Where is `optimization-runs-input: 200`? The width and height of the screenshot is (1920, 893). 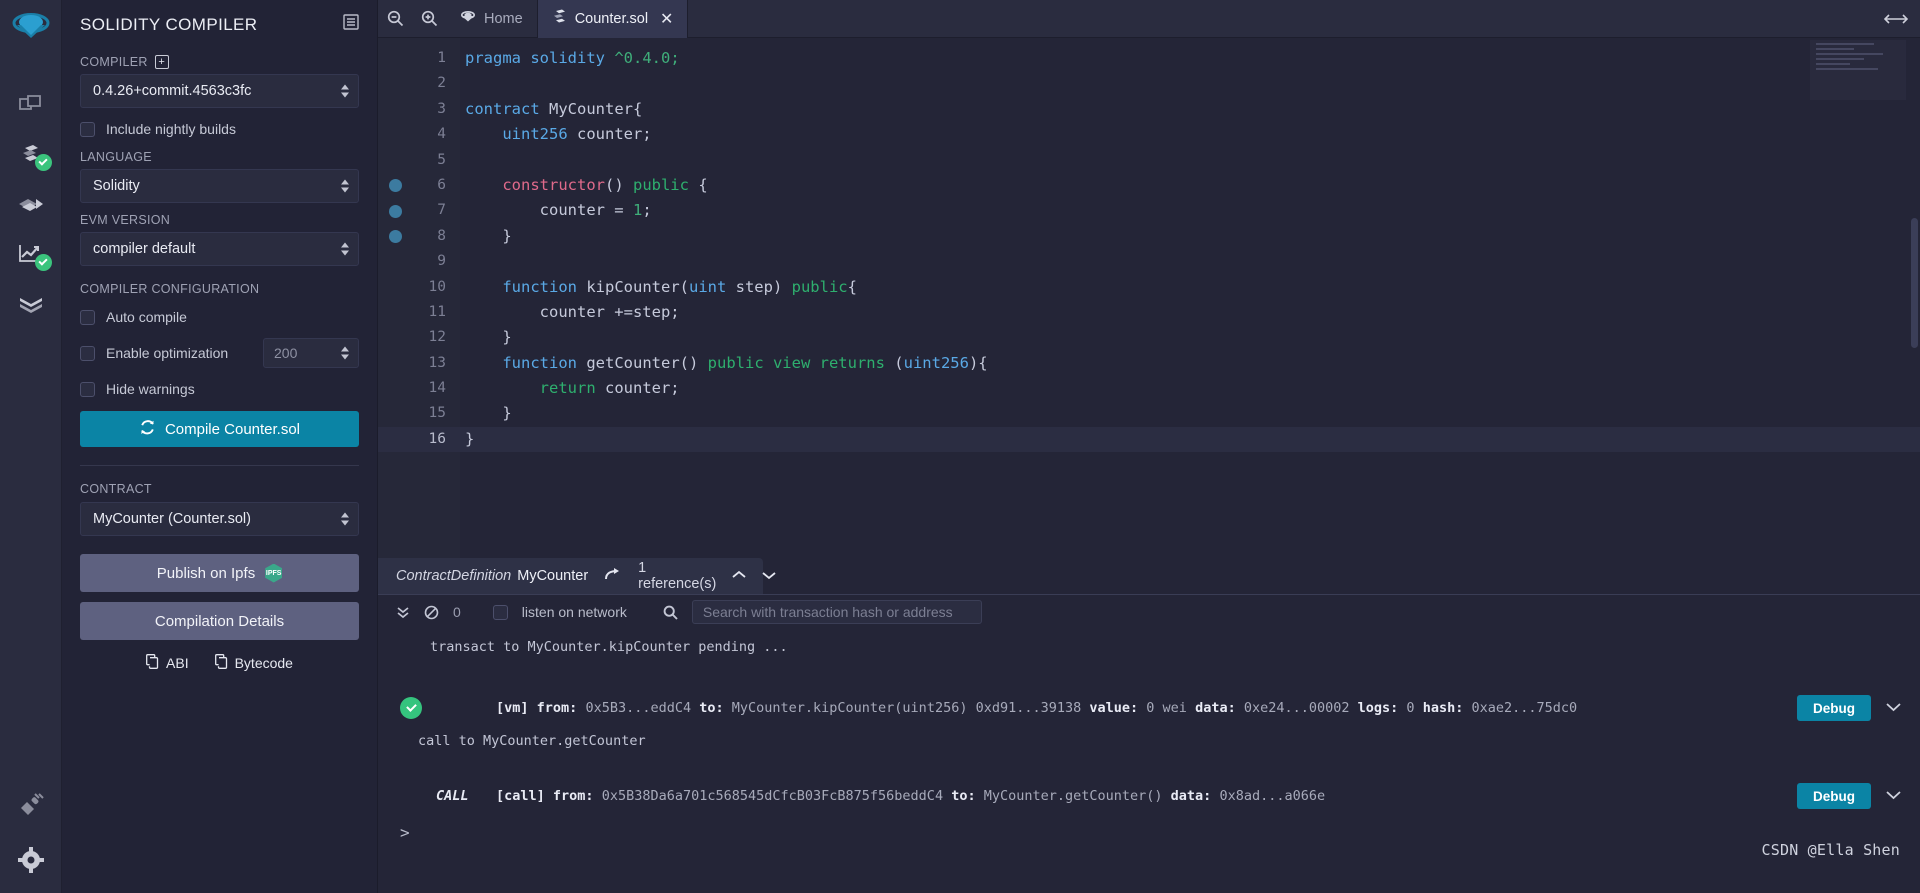
optimization-runs-input: 200 is located at coordinates (311, 353).